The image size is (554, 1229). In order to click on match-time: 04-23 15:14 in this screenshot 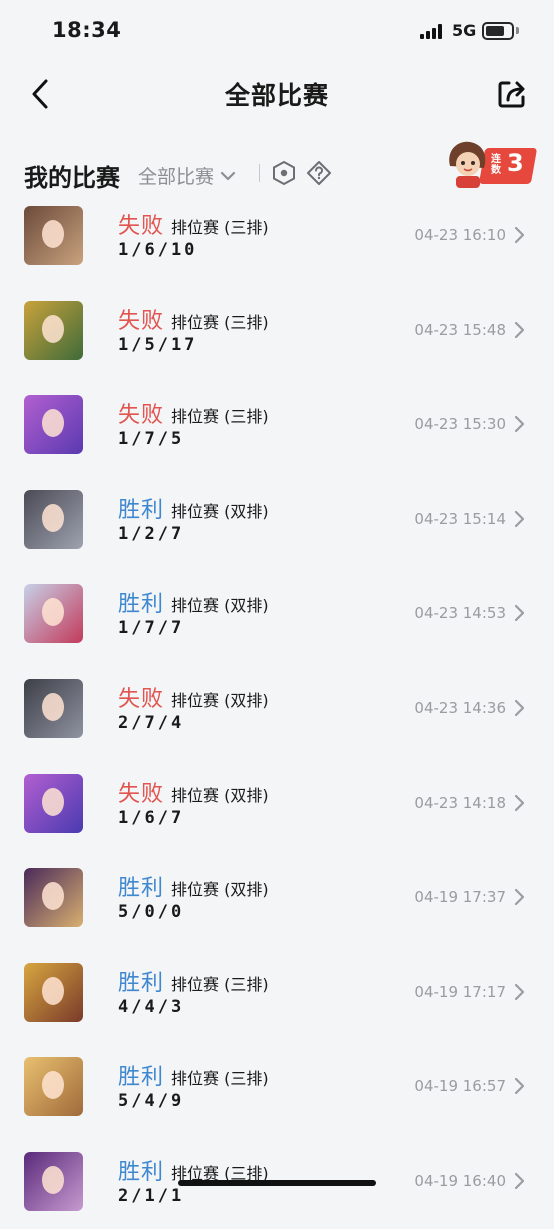, I will do `click(460, 518)`.